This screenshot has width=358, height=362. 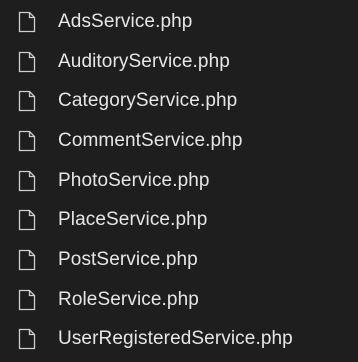 What do you see at coordinates (128, 259) in the screenshot?
I see `file-name: PostService.php` at bounding box center [128, 259].